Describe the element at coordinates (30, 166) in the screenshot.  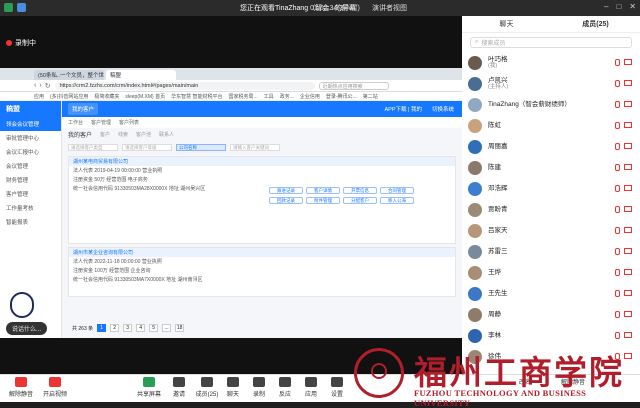
I see `sidebar-item: 会议管理` at that location.